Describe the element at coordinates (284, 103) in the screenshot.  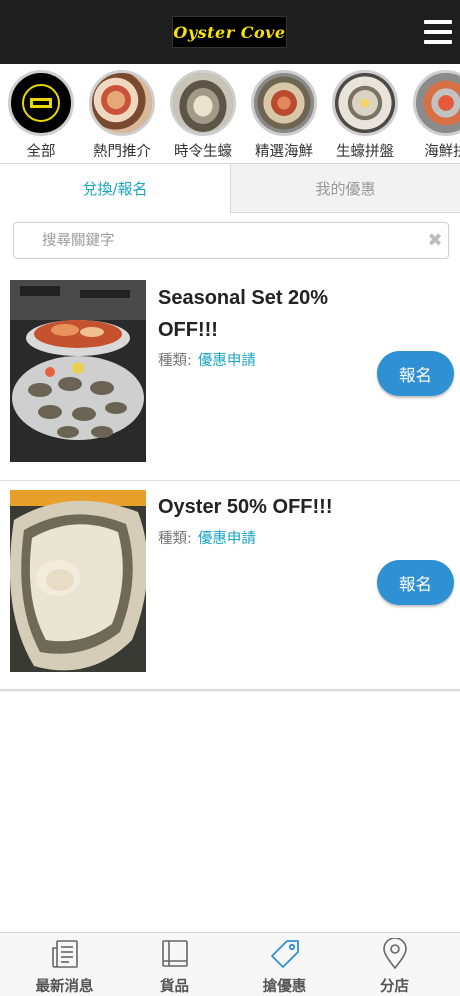
I see `category-seafood-image` at that location.